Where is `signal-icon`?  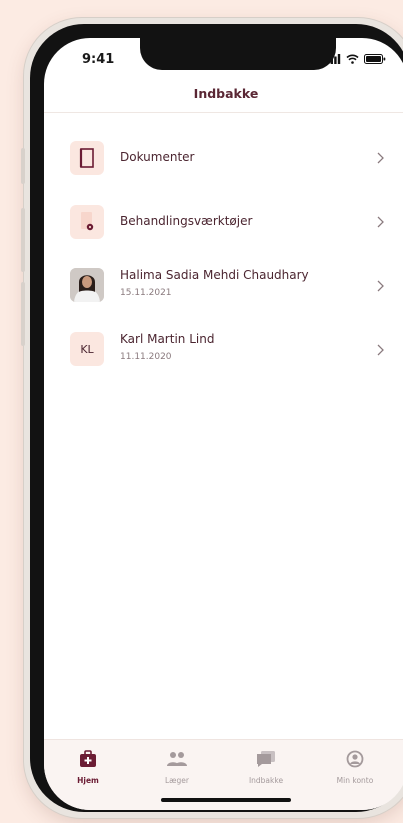
signal-icon is located at coordinates (334, 59).